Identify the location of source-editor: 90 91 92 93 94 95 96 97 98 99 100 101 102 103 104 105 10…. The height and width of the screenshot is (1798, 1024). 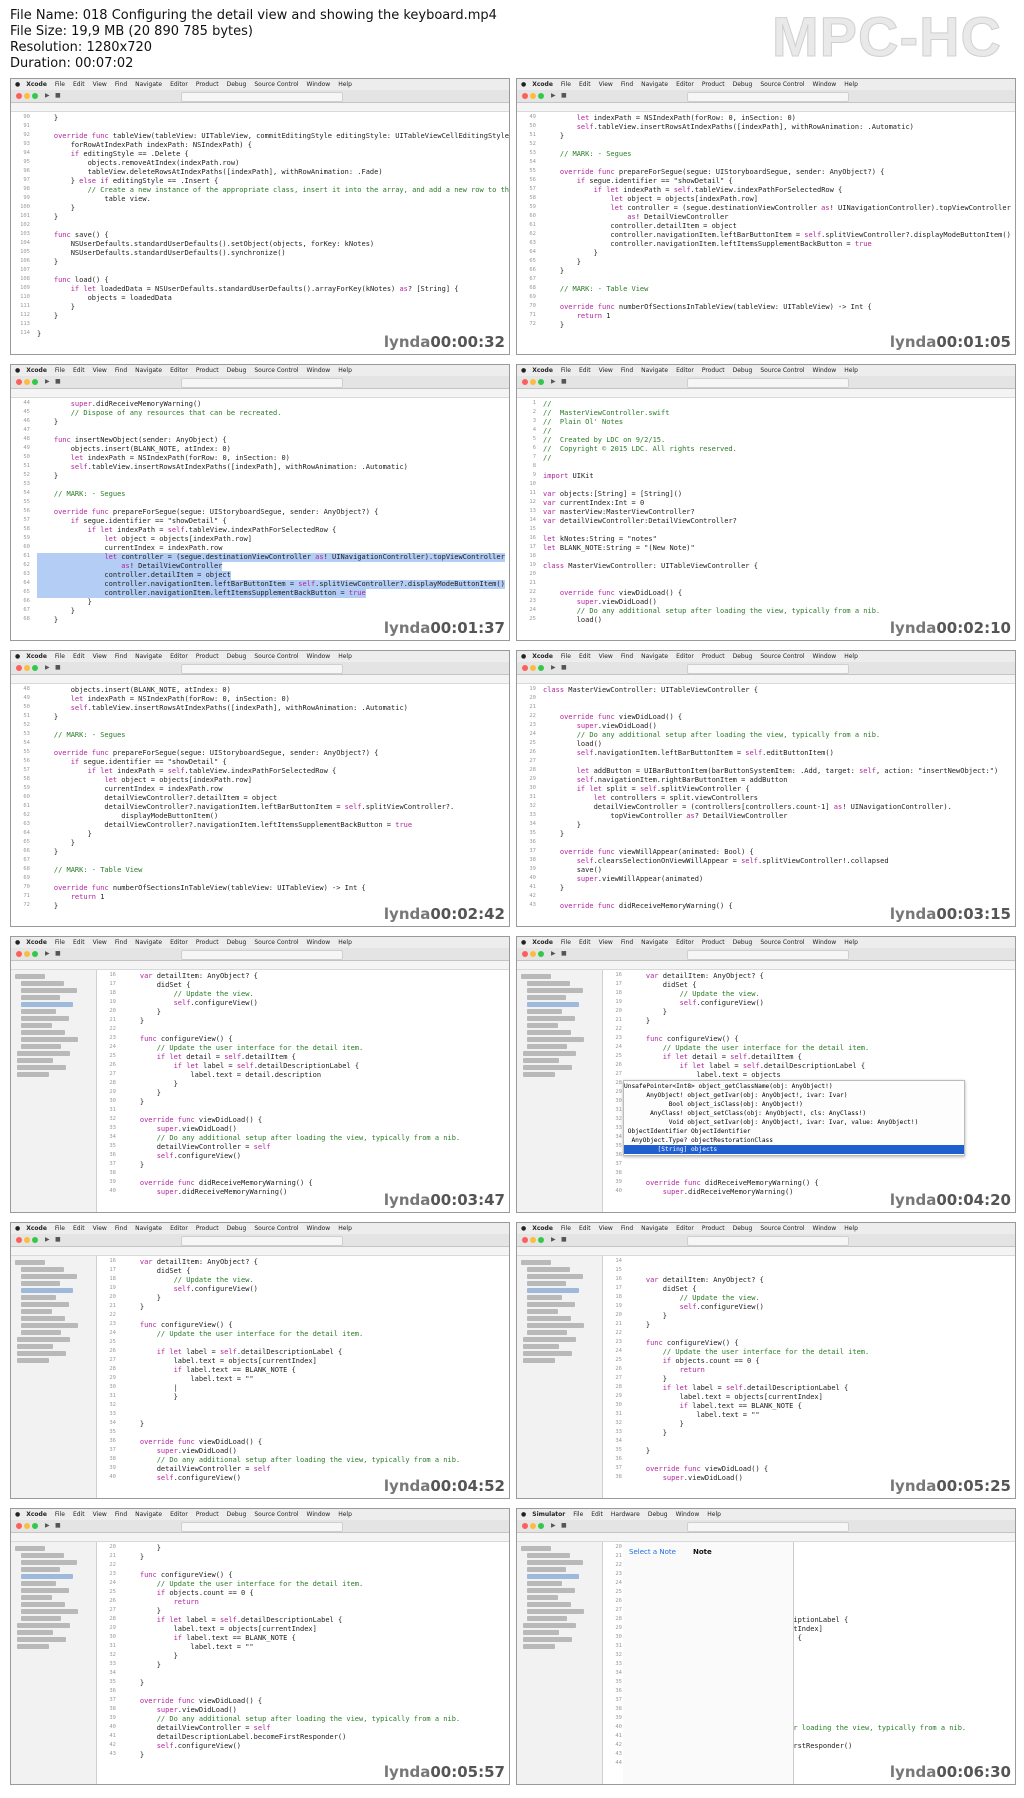
(260, 233).